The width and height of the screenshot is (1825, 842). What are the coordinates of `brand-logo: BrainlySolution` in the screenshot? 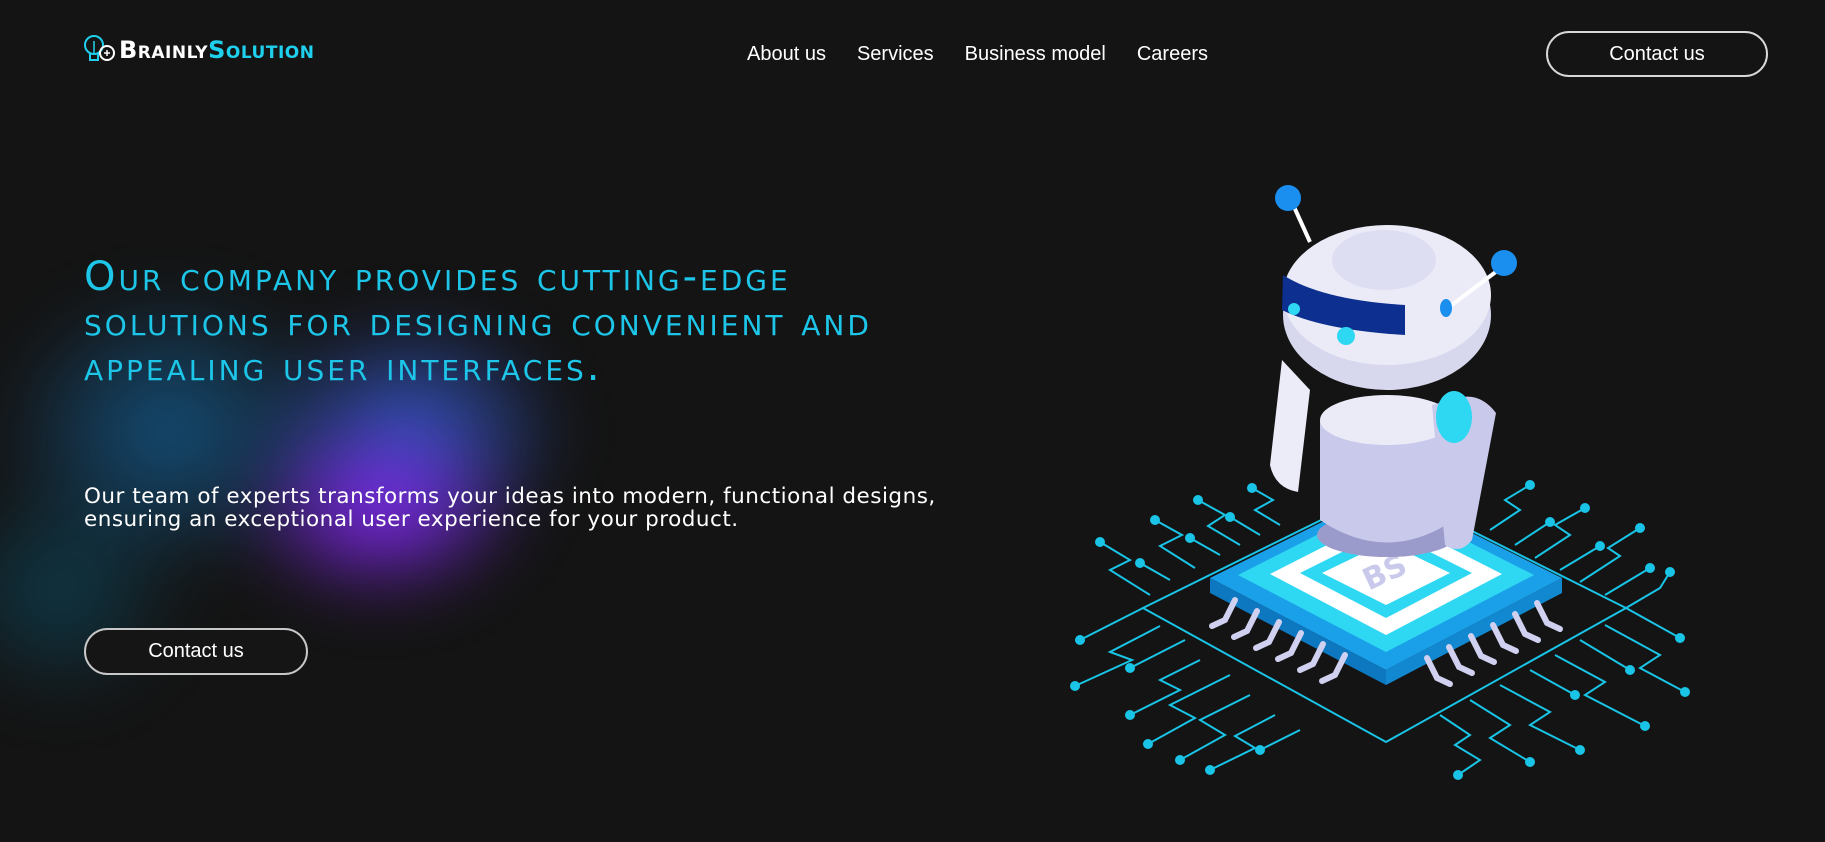 It's located at (198, 50).